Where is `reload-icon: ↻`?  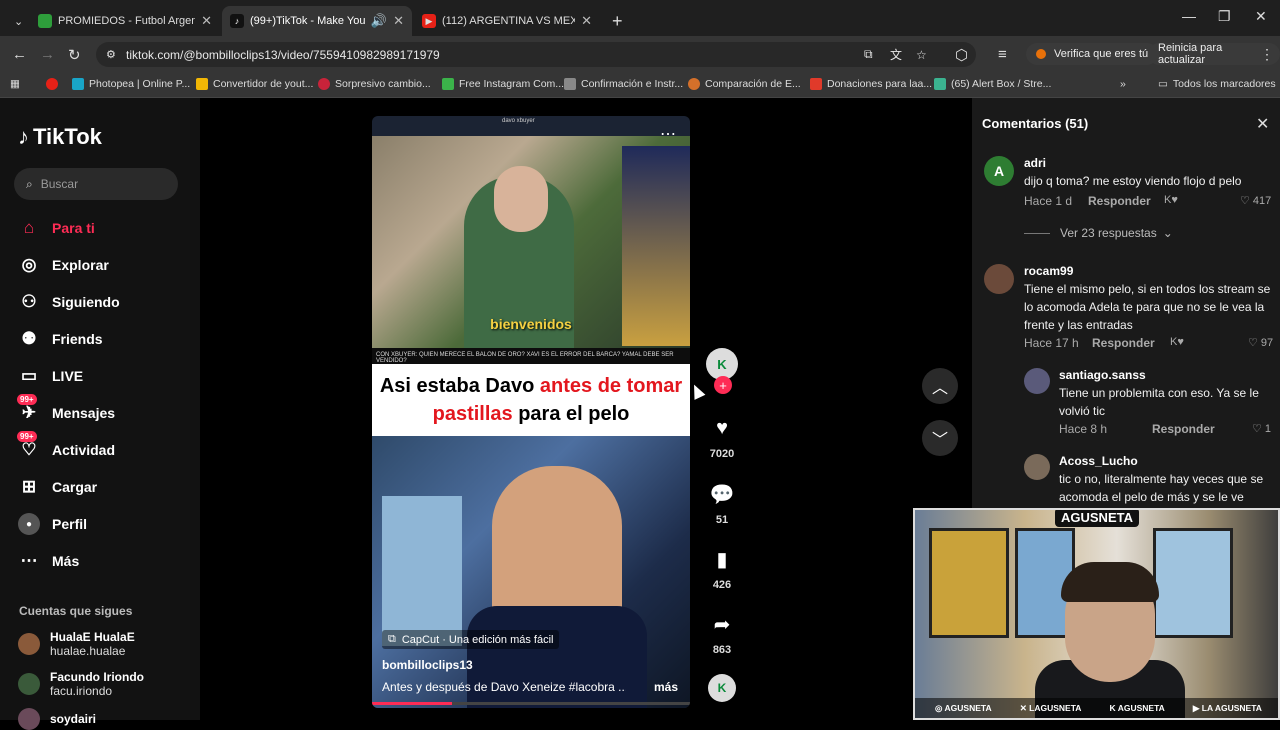 reload-icon: ↻ is located at coordinates (74, 55).